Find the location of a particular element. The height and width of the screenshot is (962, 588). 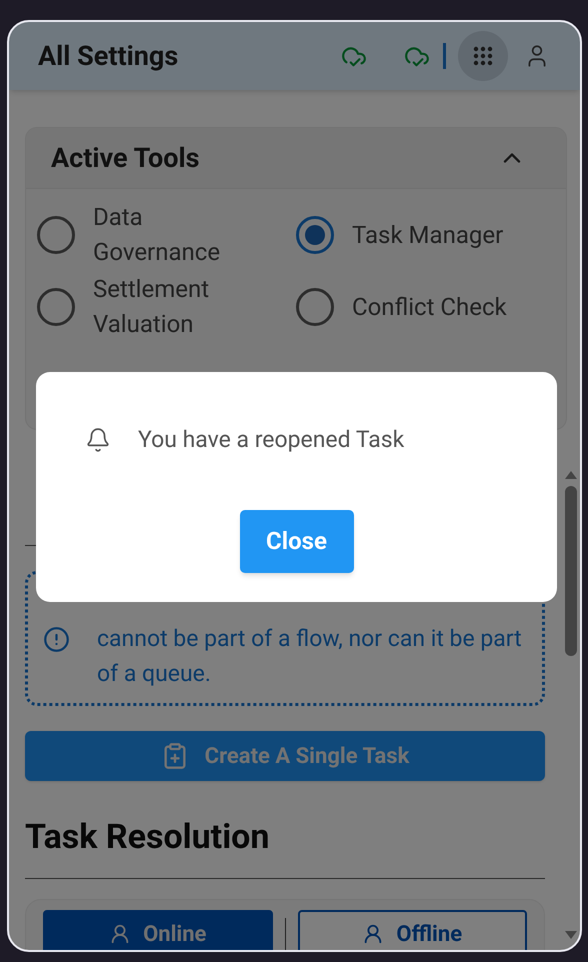

radio-option: Data Governance is located at coordinates (166, 235).